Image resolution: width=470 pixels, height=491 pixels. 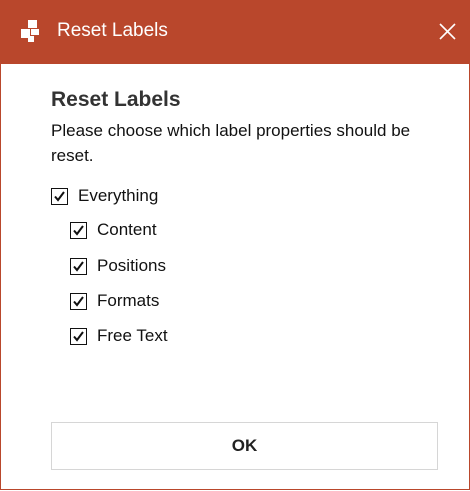 What do you see at coordinates (116, 99) in the screenshot?
I see `dialog-heading: Reset Labels` at bounding box center [116, 99].